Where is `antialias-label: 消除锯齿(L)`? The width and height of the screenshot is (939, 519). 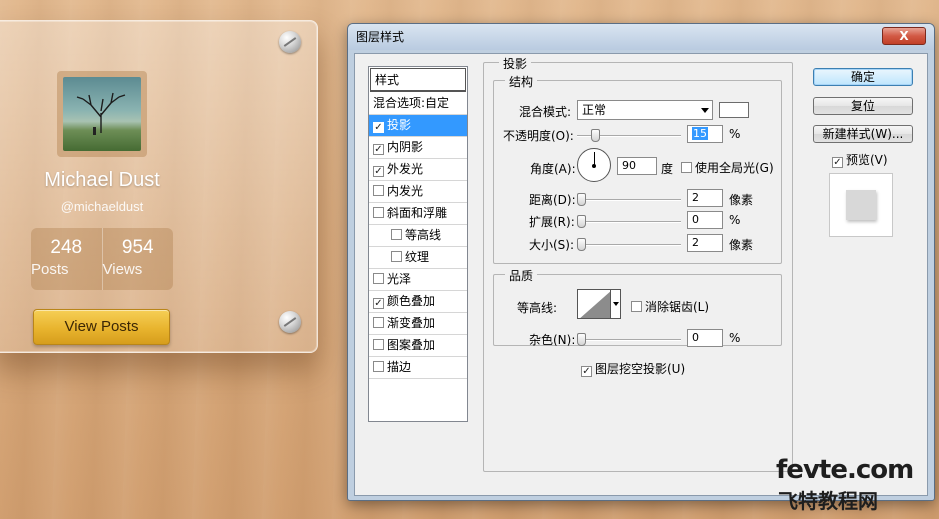
antialias-label: 消除锯齿(L) is located at coordinates (677, 307).